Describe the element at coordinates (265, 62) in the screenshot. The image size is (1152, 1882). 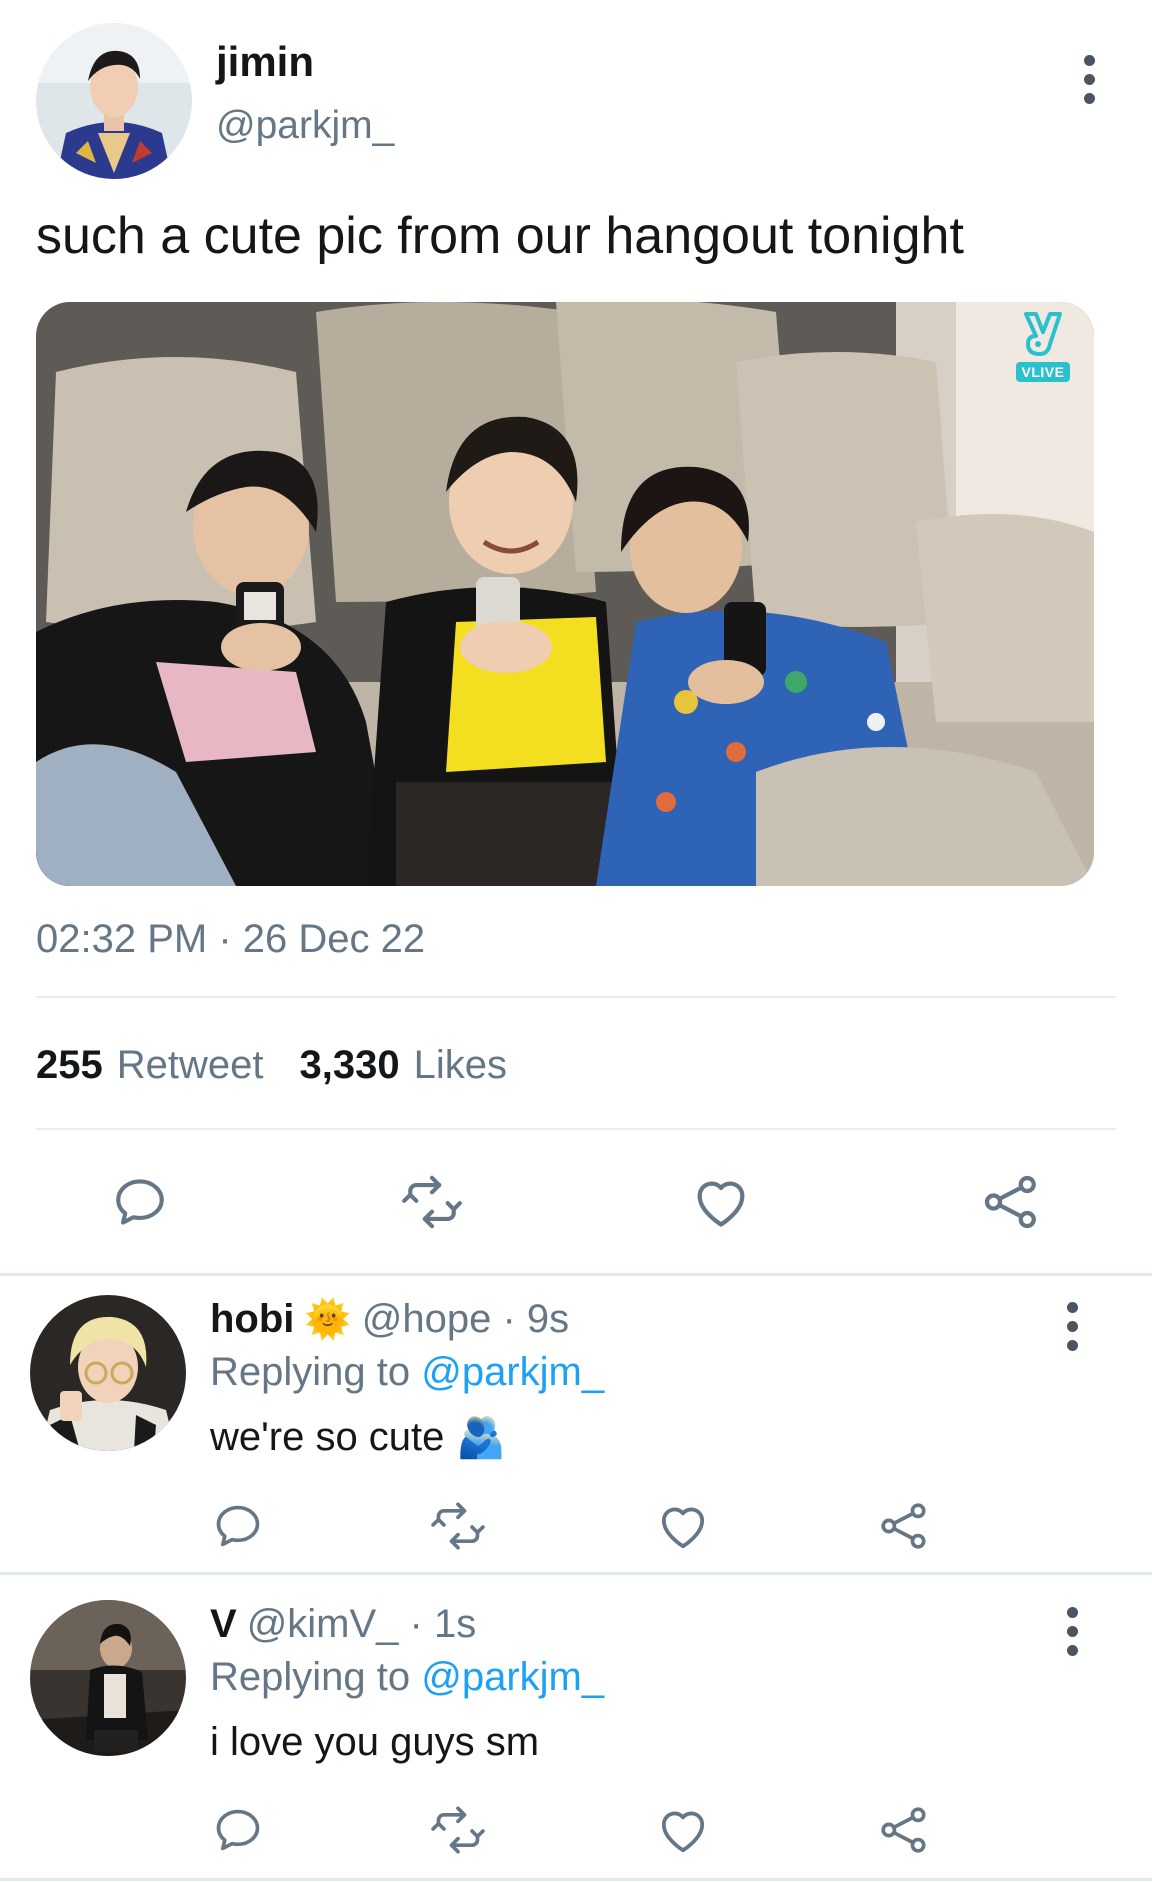
I see `author-name: jimin` at that location.